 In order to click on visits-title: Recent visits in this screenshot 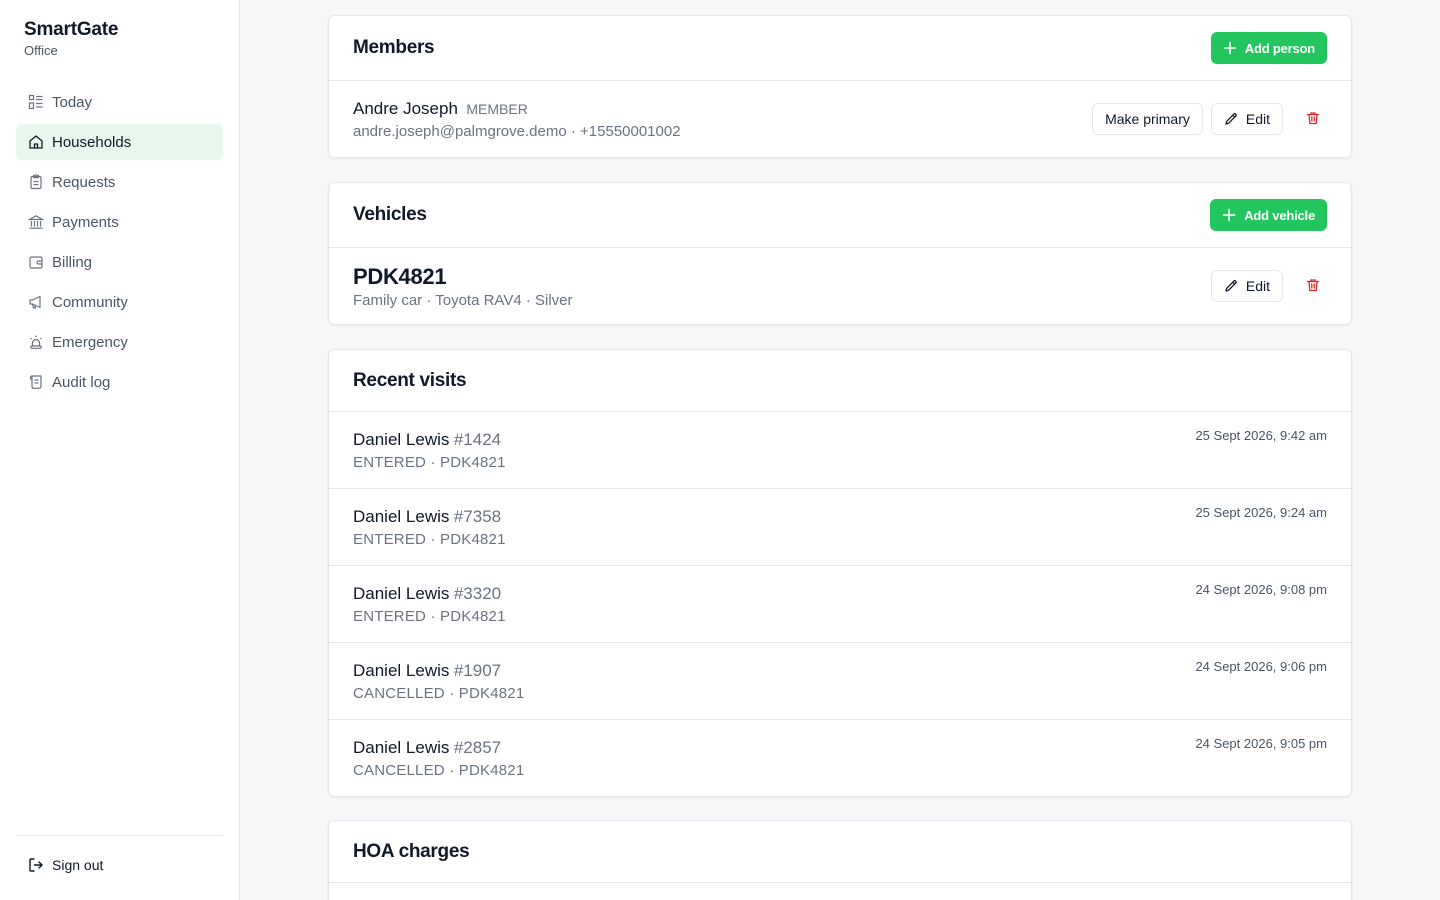, I will do `click(410, 380)`.